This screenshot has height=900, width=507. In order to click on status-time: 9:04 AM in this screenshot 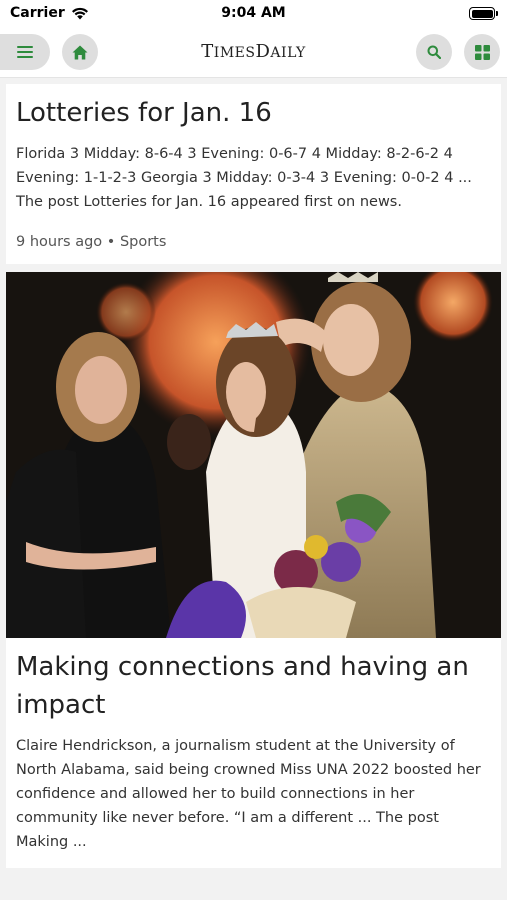, I will do `click(253, 13)`.